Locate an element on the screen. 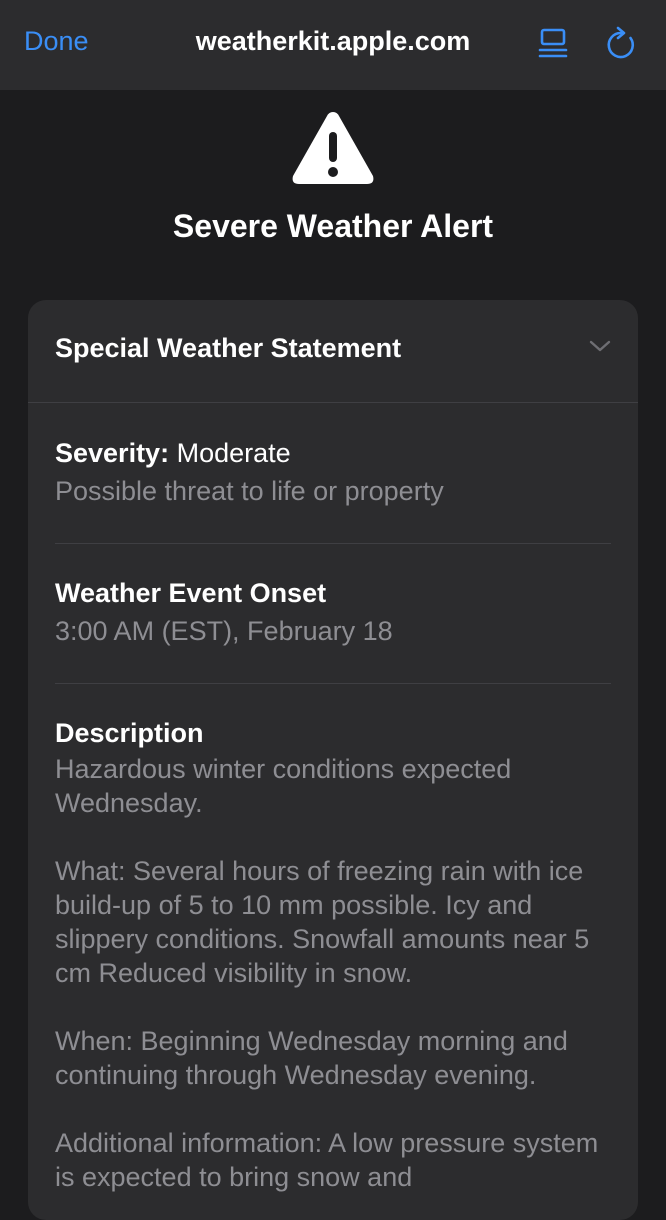 This screenshot has height=1220, width=666. browser-toolbar: Done weatherkit.apple.com is located at coordinates (333, 45).